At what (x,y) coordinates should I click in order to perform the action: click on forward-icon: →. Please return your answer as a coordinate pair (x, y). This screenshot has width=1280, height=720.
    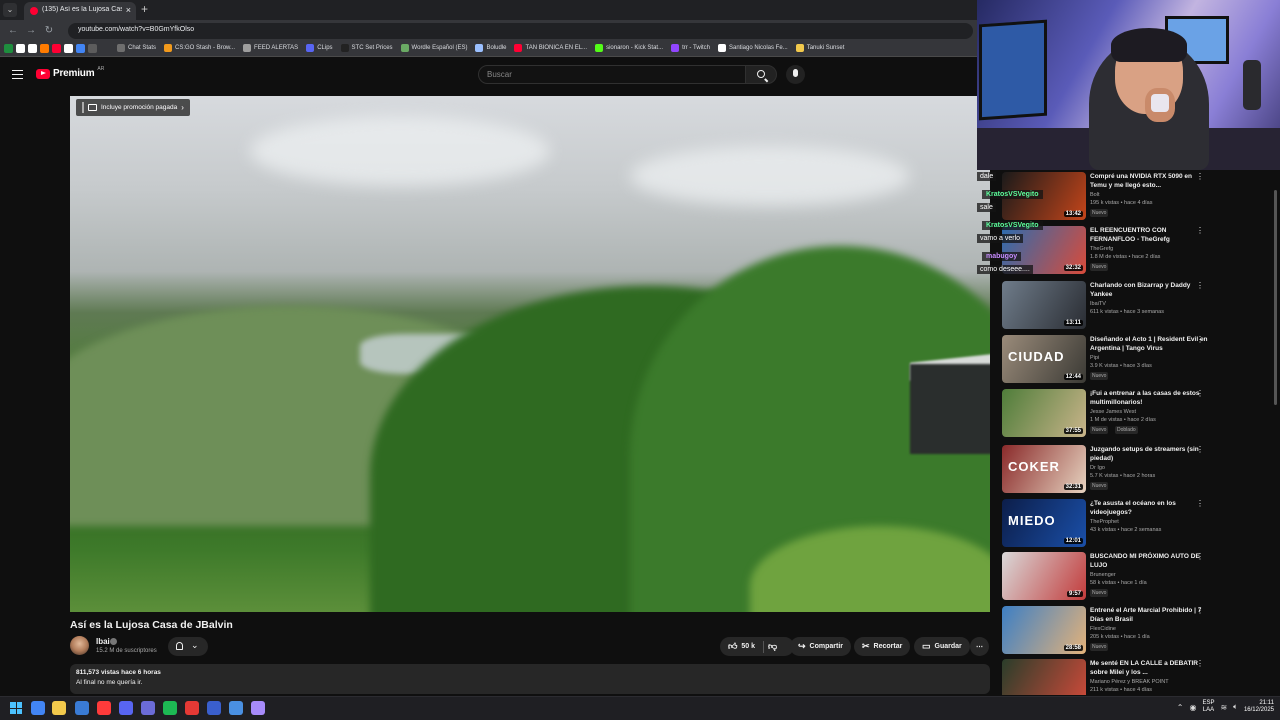
    Looking at the image, I should click on (31, 31).